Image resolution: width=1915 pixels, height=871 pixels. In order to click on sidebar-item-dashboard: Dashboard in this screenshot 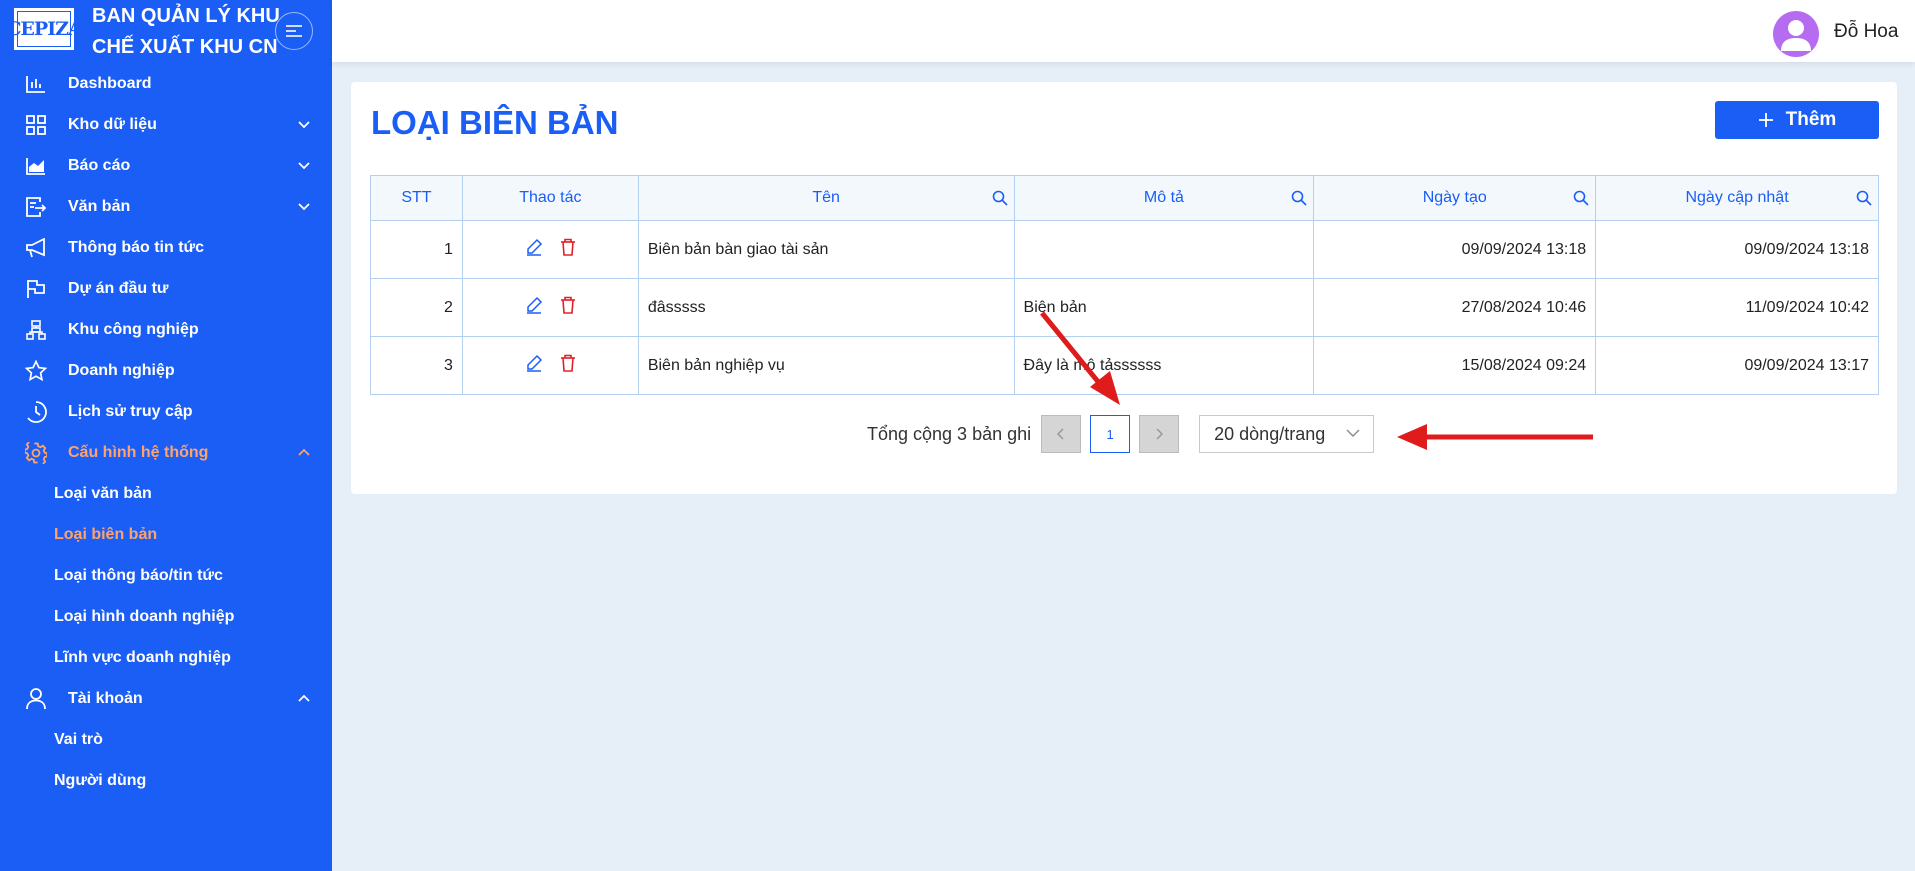, I will do `click(166, 83)`.